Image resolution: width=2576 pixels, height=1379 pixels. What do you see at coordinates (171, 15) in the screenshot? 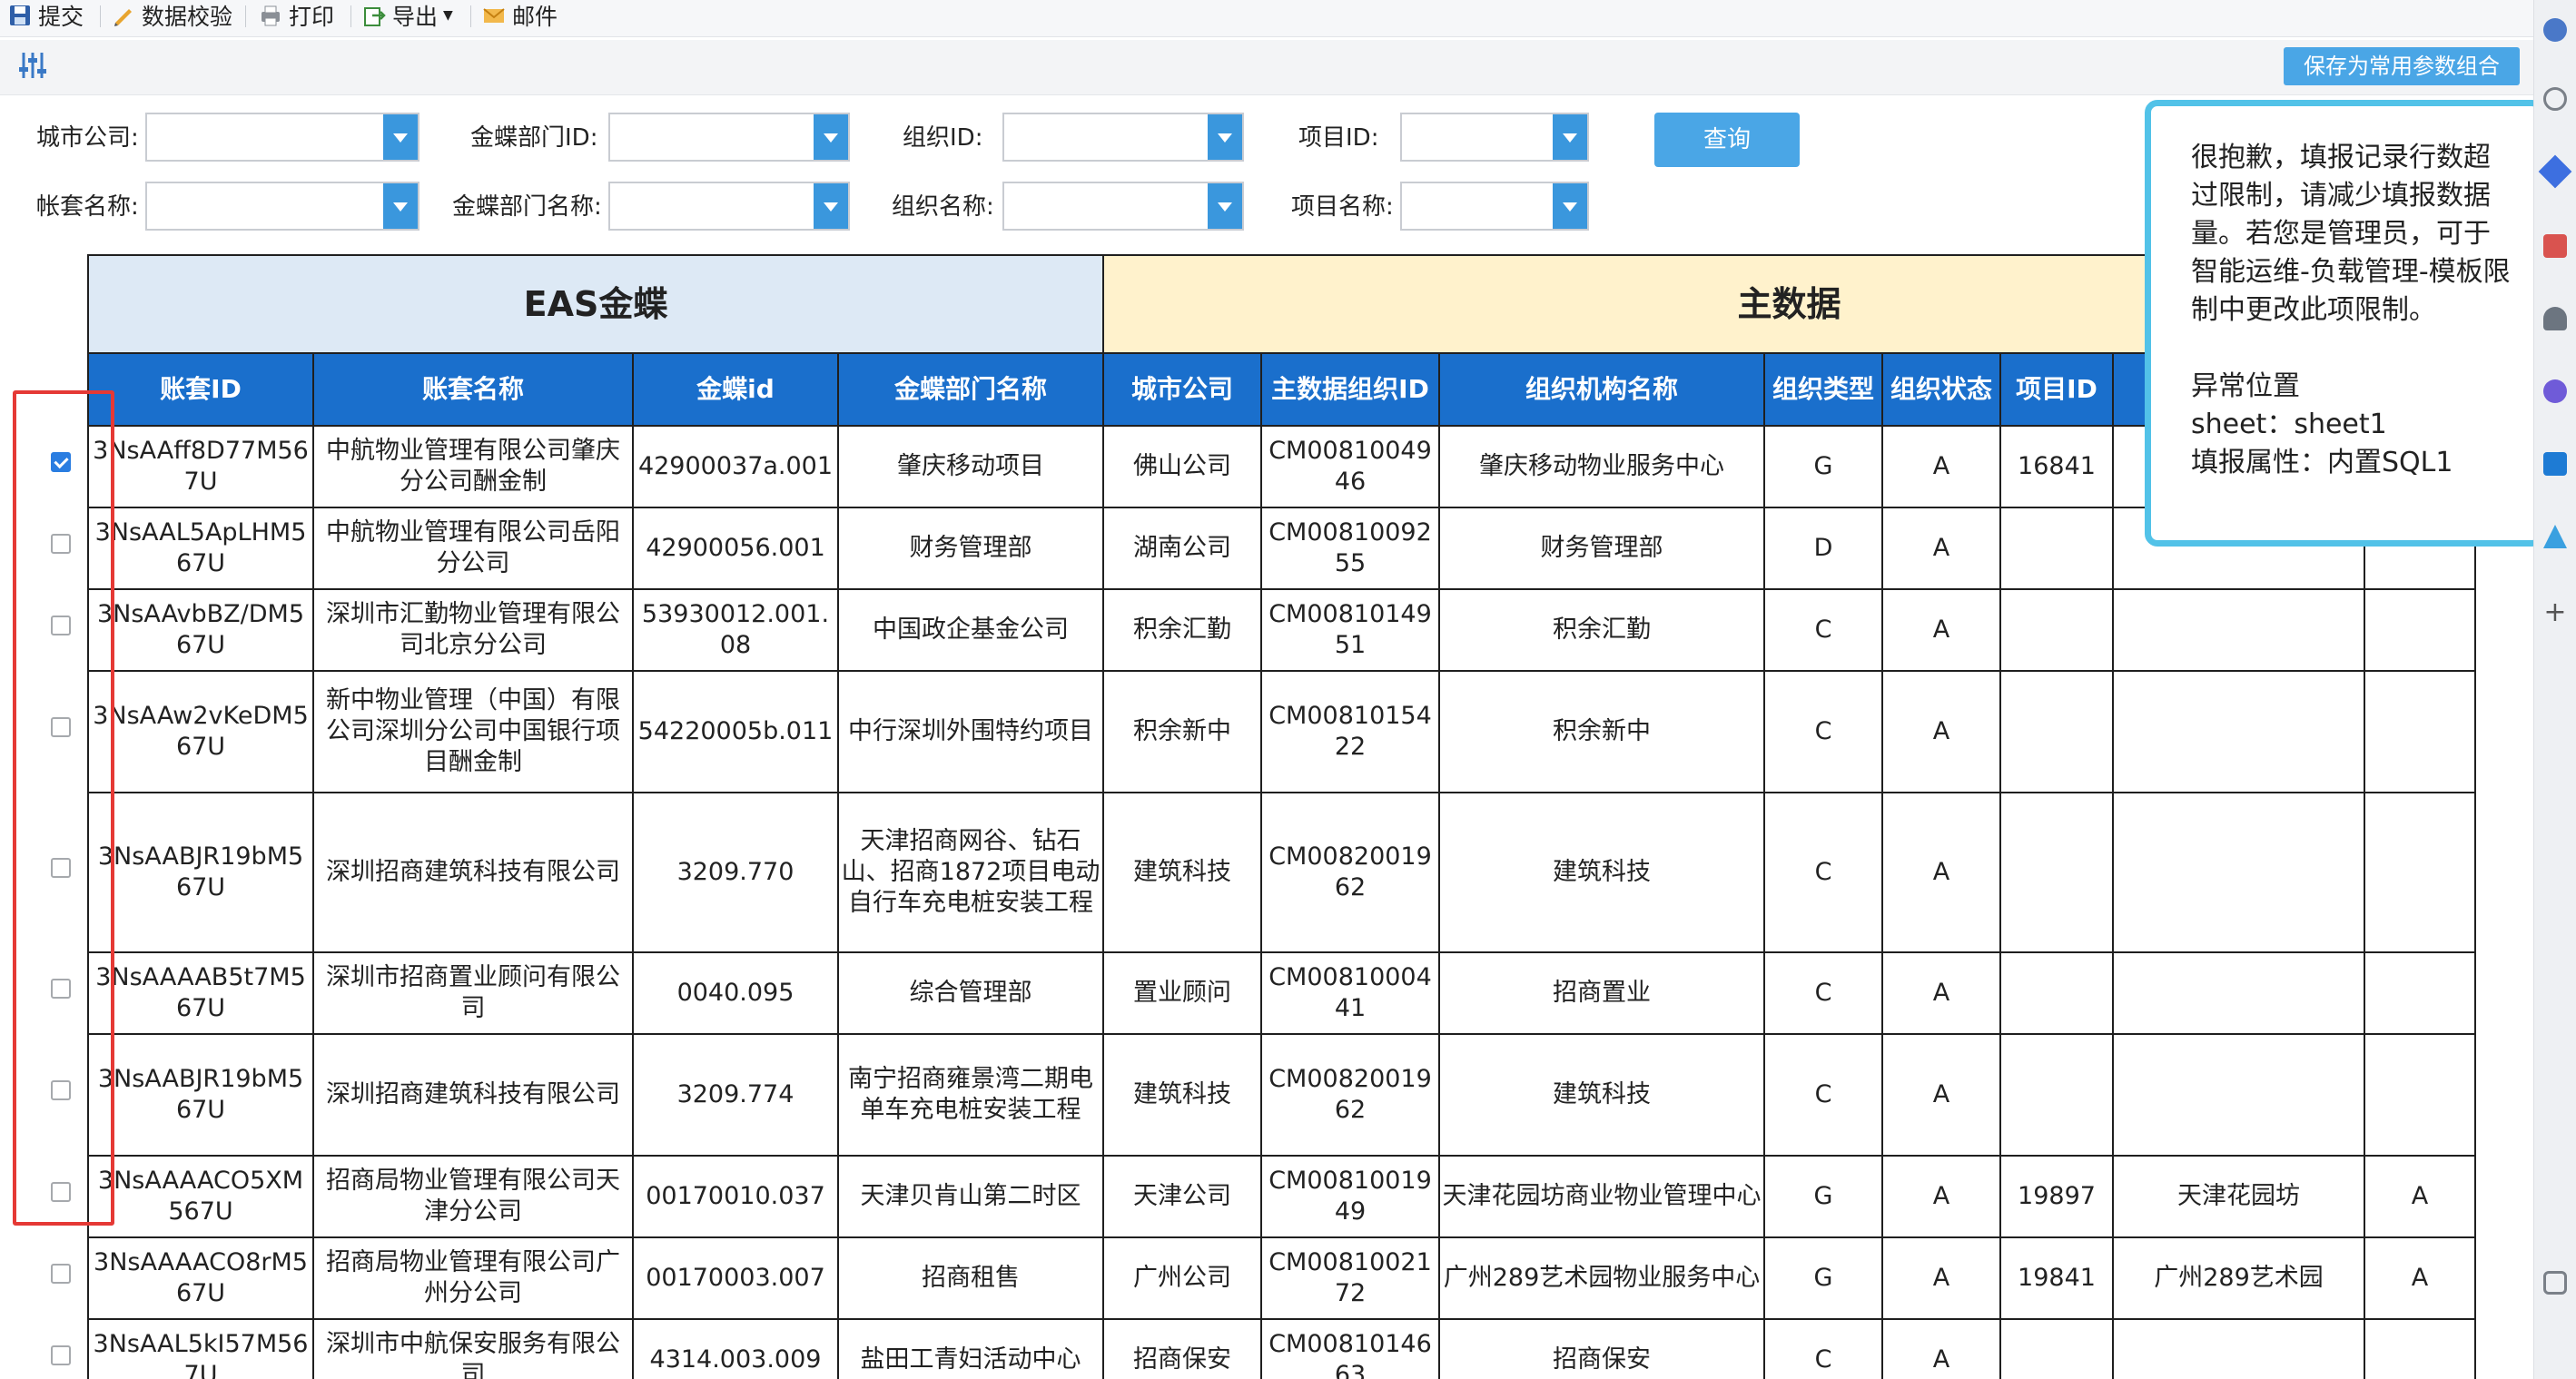
I see `validate-button: 数据校验` at bounding box center [171, 15].